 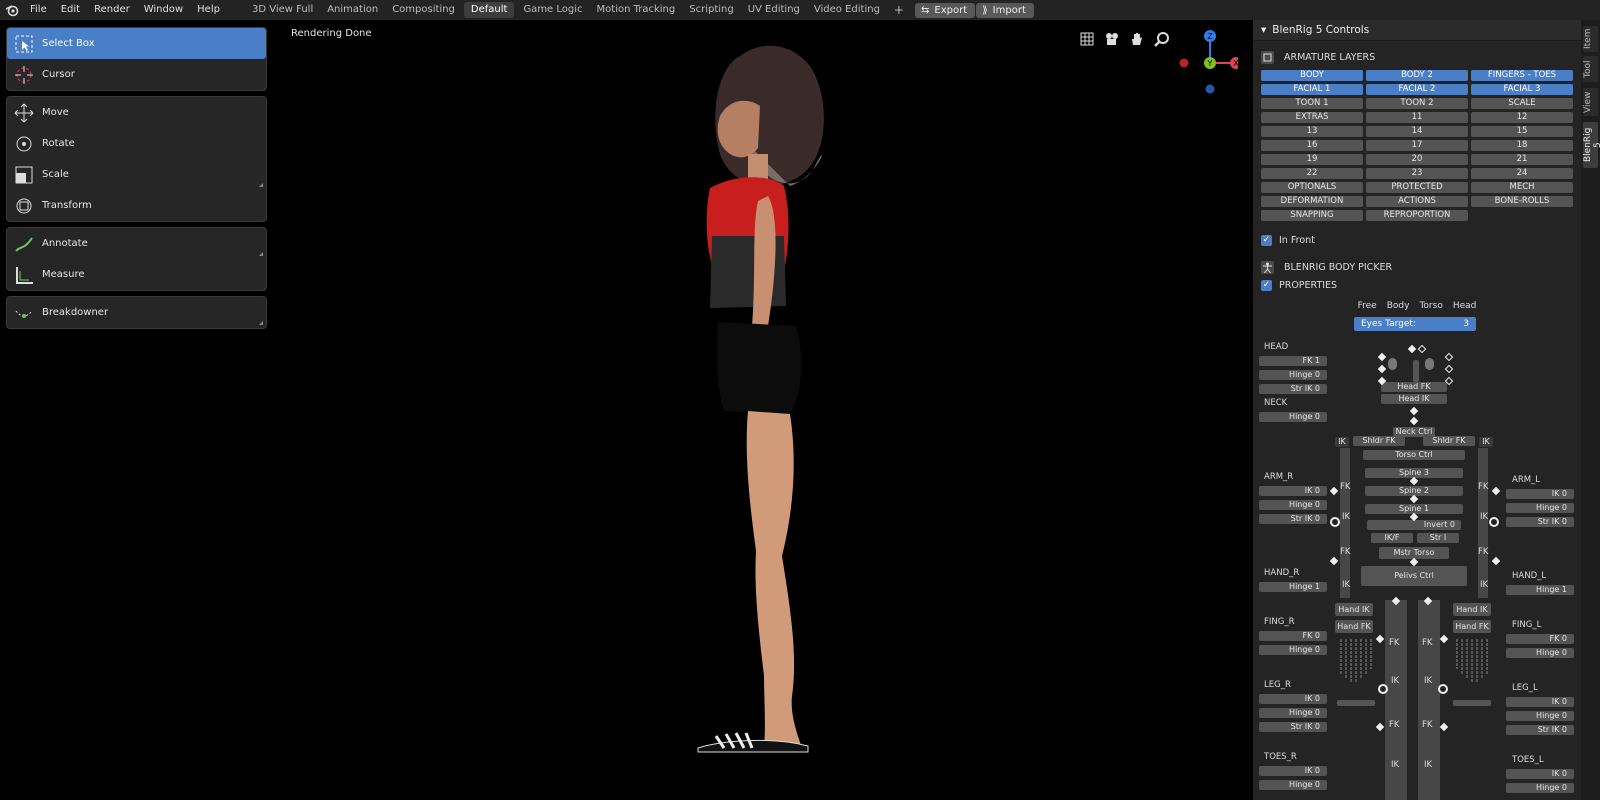 I want to click on tool-cursor: Cursor, so click(x=136, y=74).